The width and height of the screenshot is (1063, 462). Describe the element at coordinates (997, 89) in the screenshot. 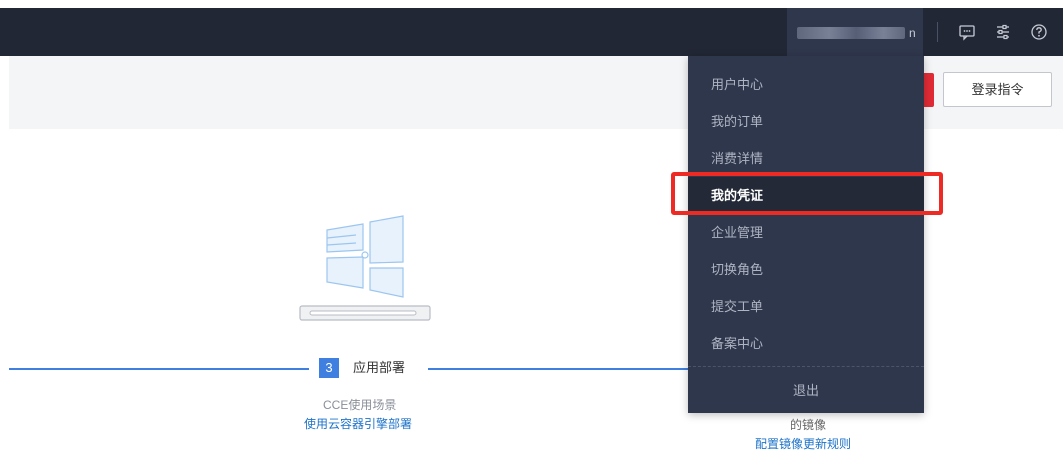

I see `login-command-button: 登录指令` at that location.